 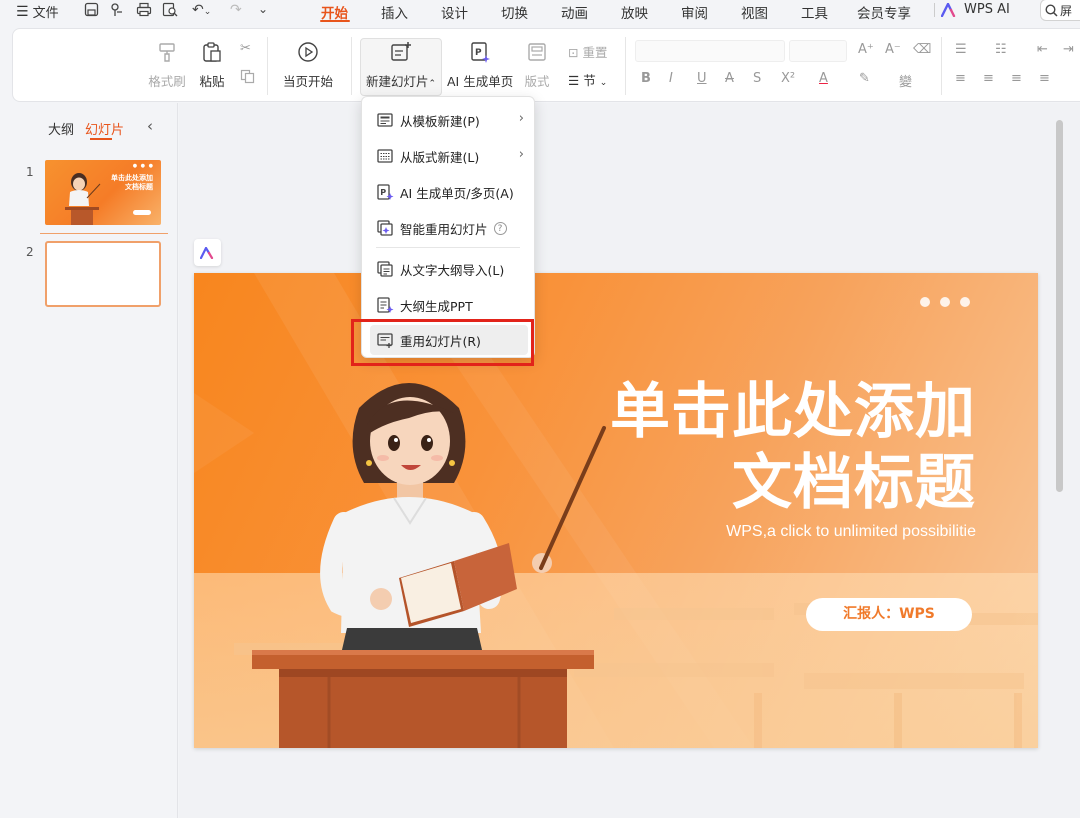 I want to click on underline-icon: U, so click(x=702, y=78).